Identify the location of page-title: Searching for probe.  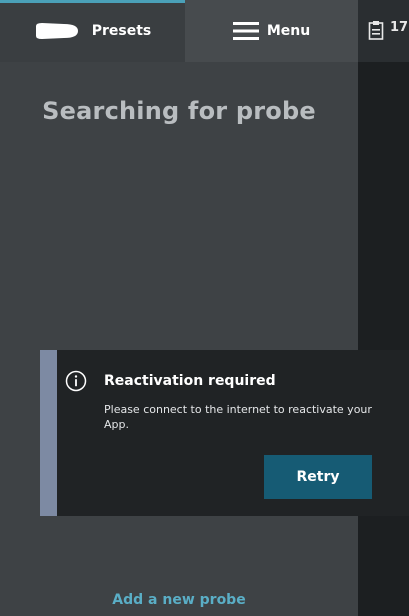
(179, 111).